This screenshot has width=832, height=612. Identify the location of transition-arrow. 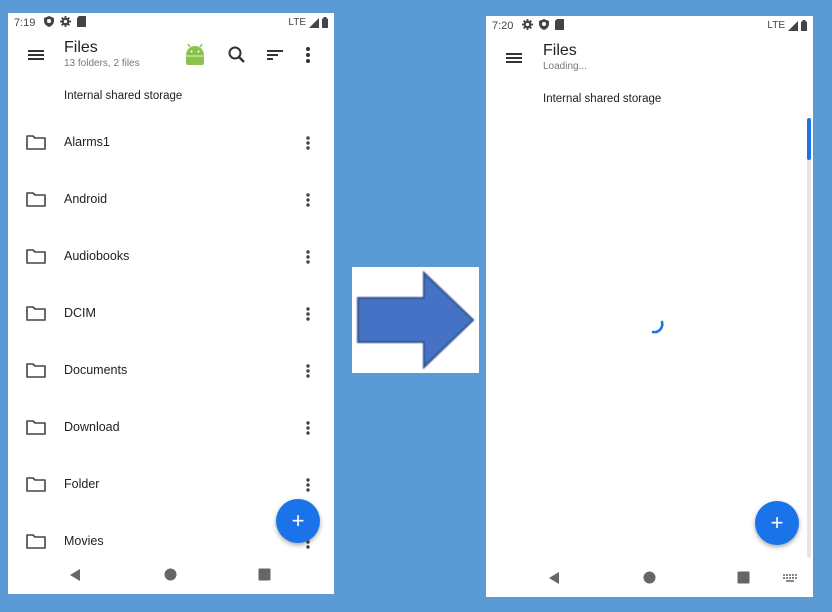
(415, 320).